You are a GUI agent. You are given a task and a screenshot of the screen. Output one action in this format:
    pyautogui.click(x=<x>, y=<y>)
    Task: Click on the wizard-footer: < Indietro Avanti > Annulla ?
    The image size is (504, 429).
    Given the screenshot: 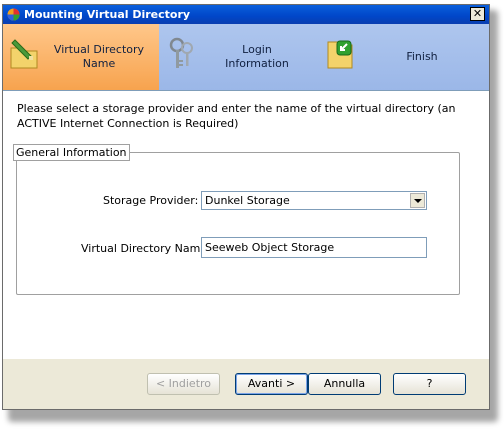 What is the action you would take?
    pyautogui.click(x=246, y=384)
    